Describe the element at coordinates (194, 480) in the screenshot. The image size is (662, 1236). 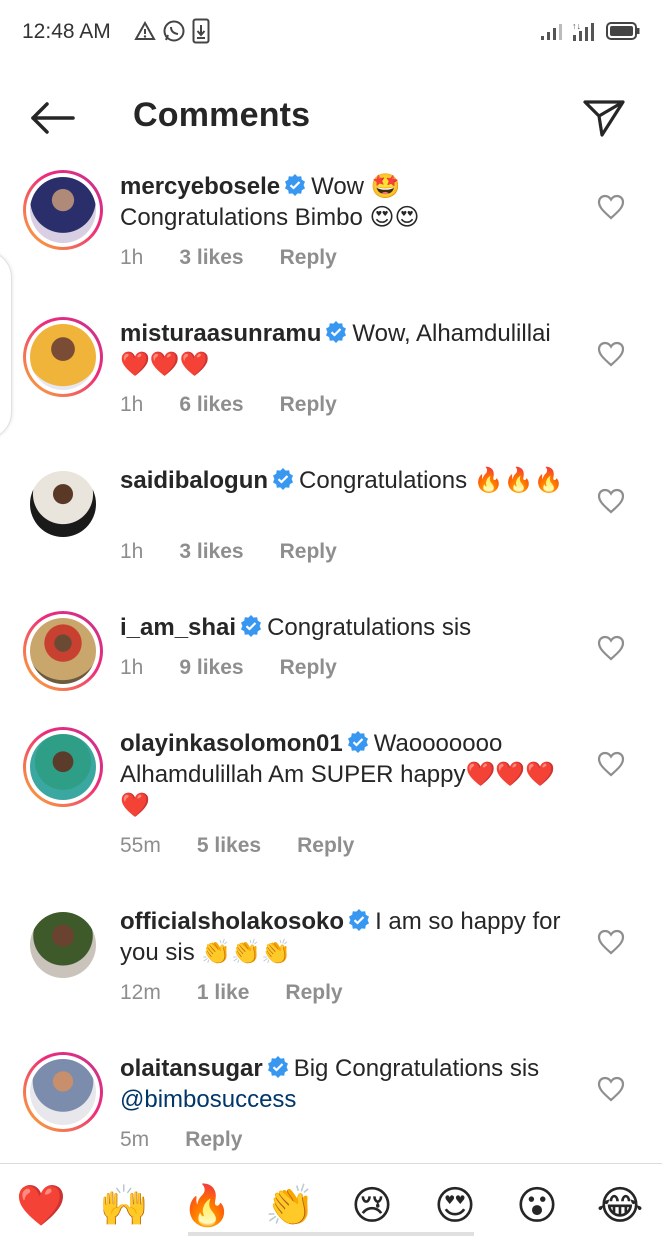
I see `comment-username: saidibalogun` at that location.